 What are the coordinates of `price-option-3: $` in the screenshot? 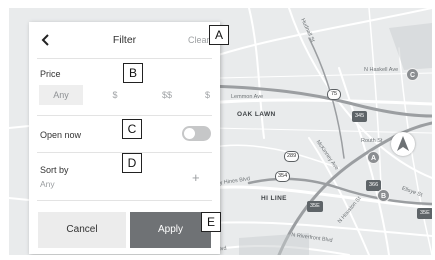 It's located at (212, 95).